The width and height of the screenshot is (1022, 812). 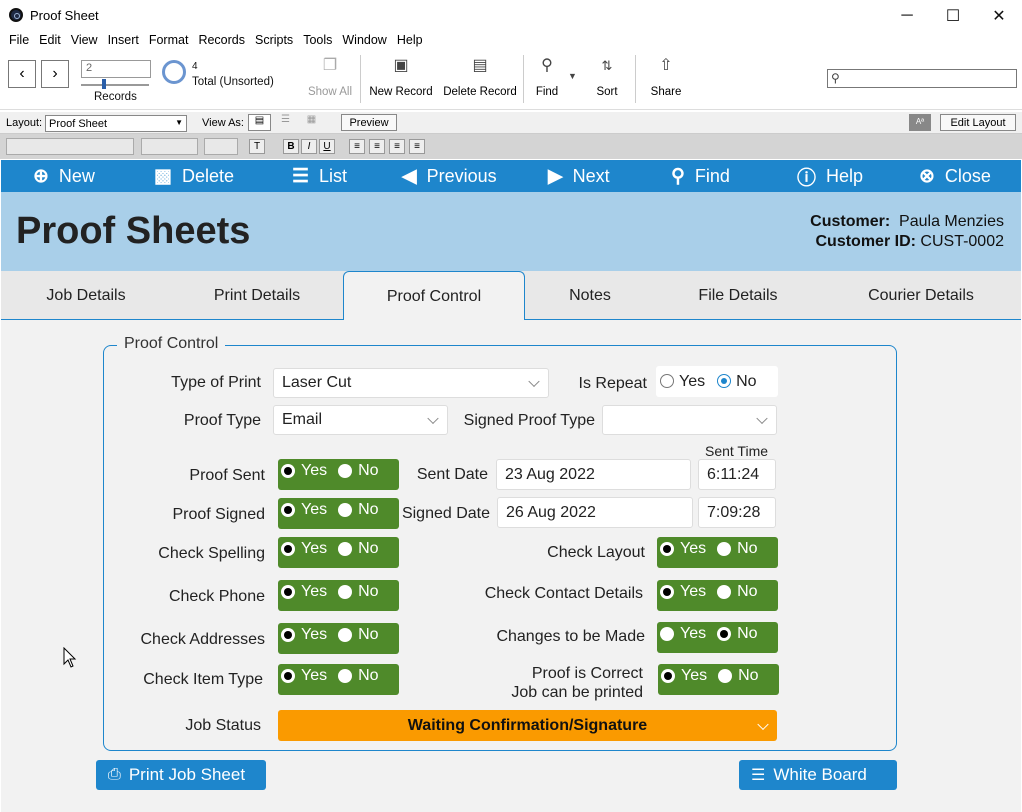 I want to click on menu-edit: Edit, so click(x=50, y=41).